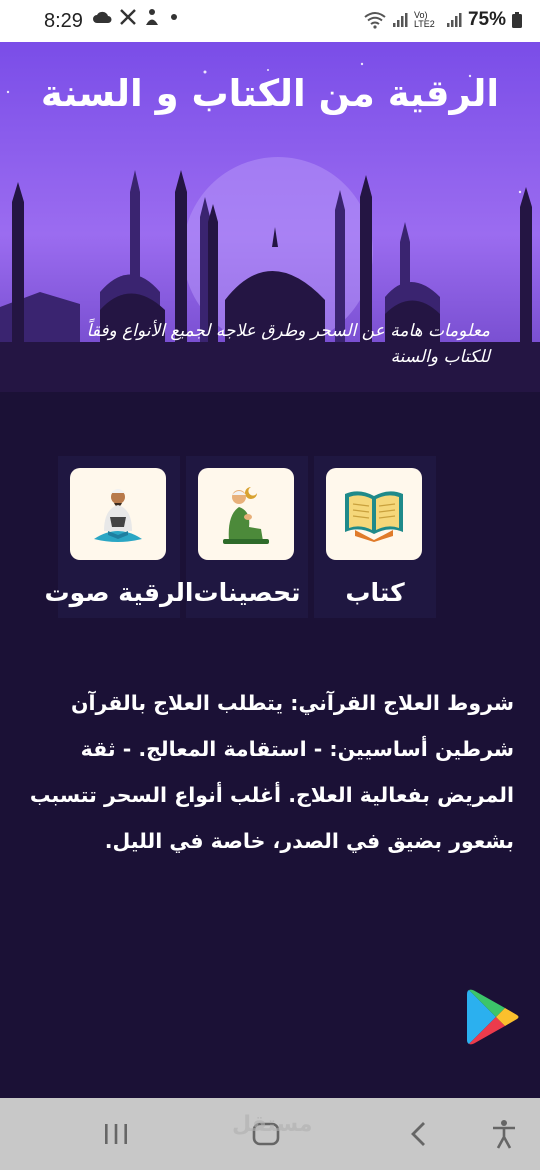  I want to click on status-time: 8:29, so click(63, 21).